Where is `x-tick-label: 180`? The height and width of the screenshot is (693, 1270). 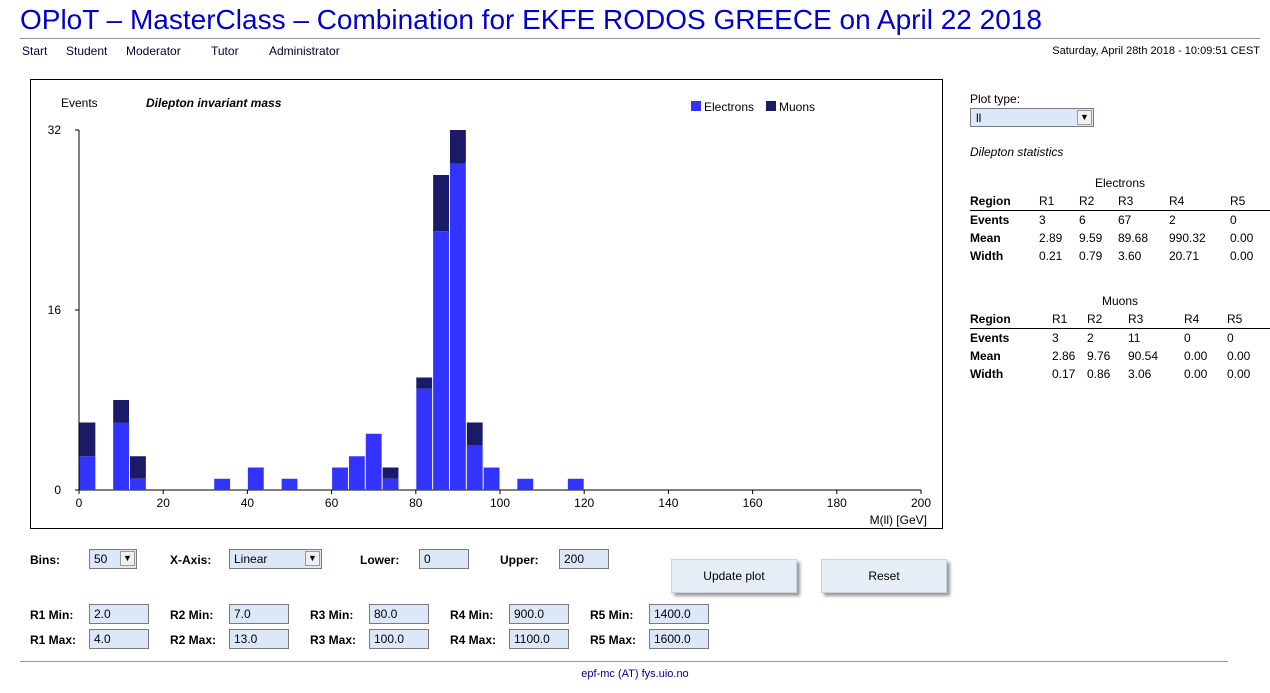 x-tick-label: 180 is located at coordinates (837, 503).